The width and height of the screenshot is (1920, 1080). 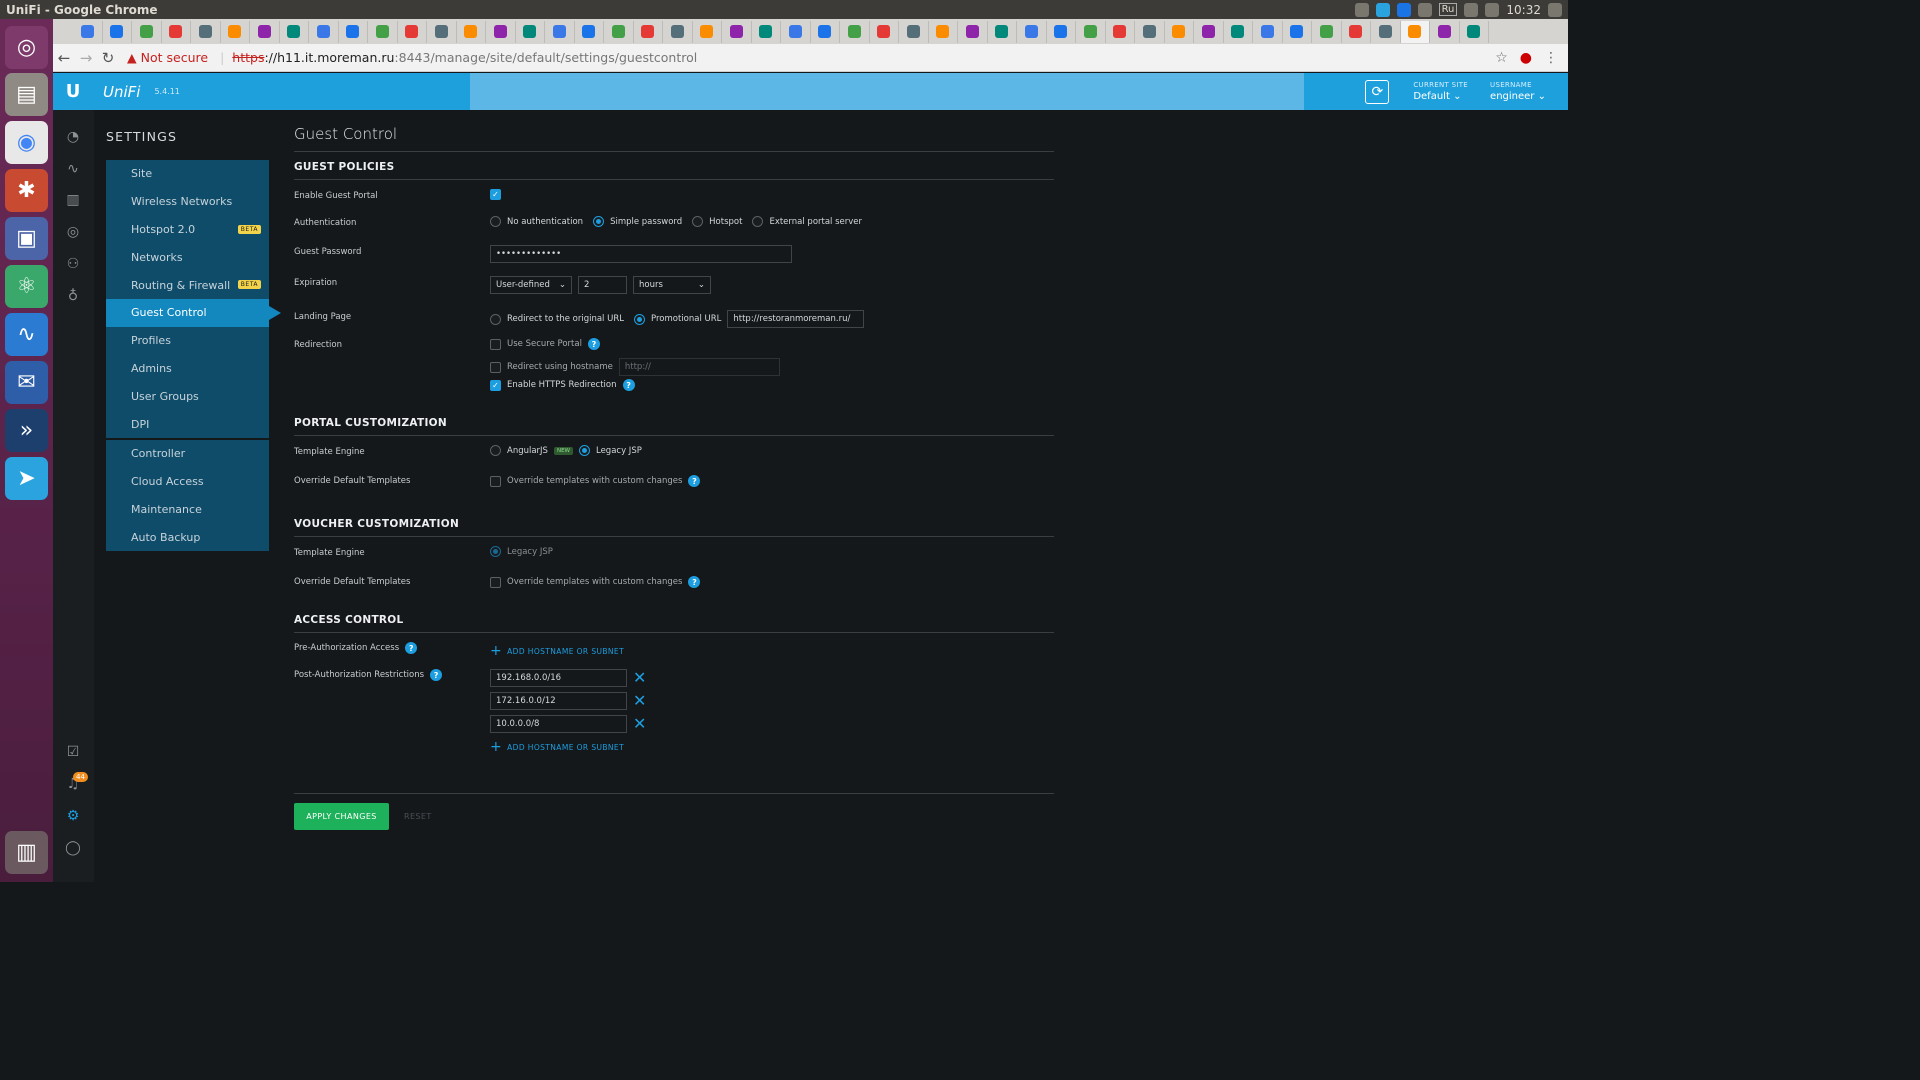 What do you see at coordinates (26, 478) in the screenshot?
I see `telegram-icon: ➤` at bounding box center [26, 478].